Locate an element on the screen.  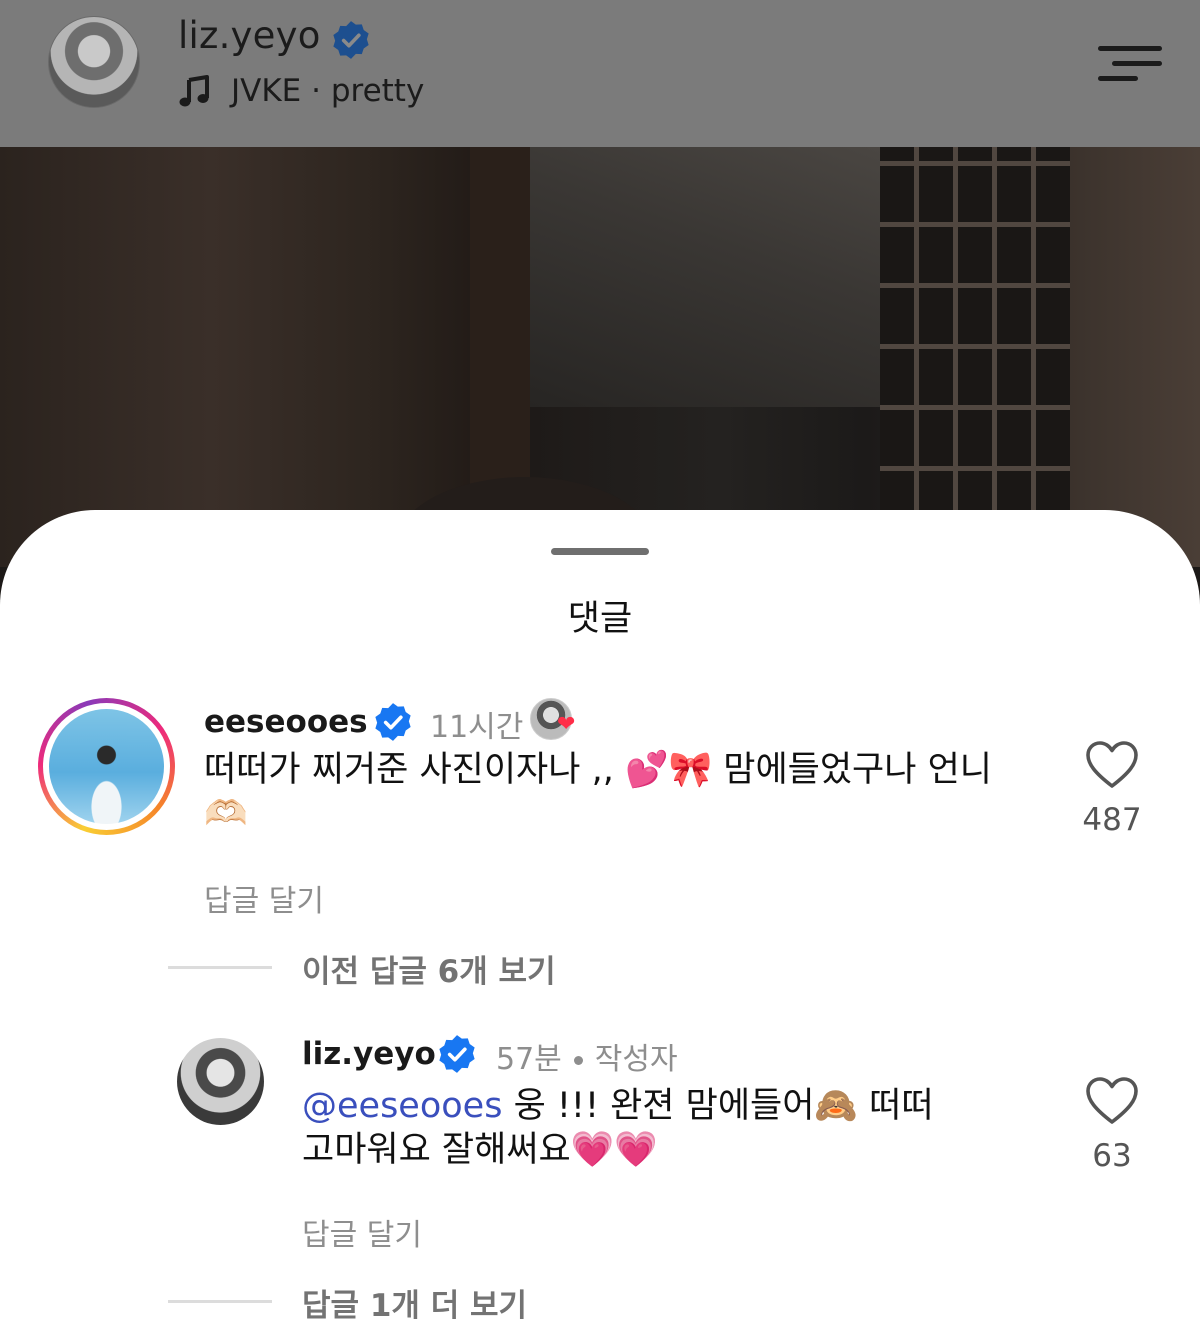
comment-text-line: 고마워요 잘해써요💗💗 is located at coordinates (480, 1150).